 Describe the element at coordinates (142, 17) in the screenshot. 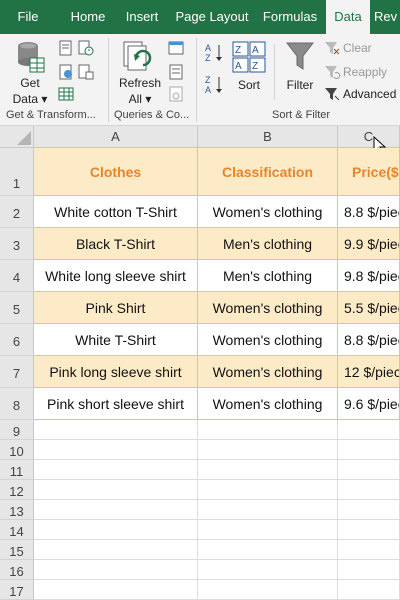

I see `tab-insert: Insert` at that location.